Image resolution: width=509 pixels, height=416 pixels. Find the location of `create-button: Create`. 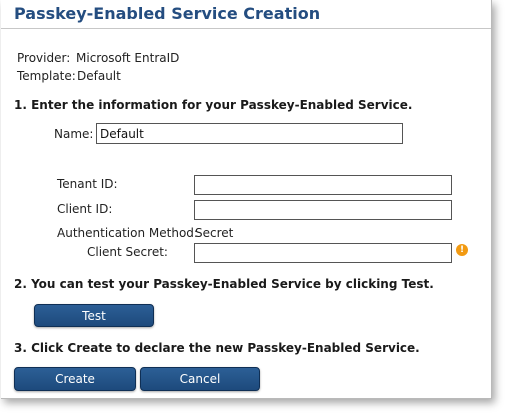

create-button: Create is located at coordinates (75, 379).